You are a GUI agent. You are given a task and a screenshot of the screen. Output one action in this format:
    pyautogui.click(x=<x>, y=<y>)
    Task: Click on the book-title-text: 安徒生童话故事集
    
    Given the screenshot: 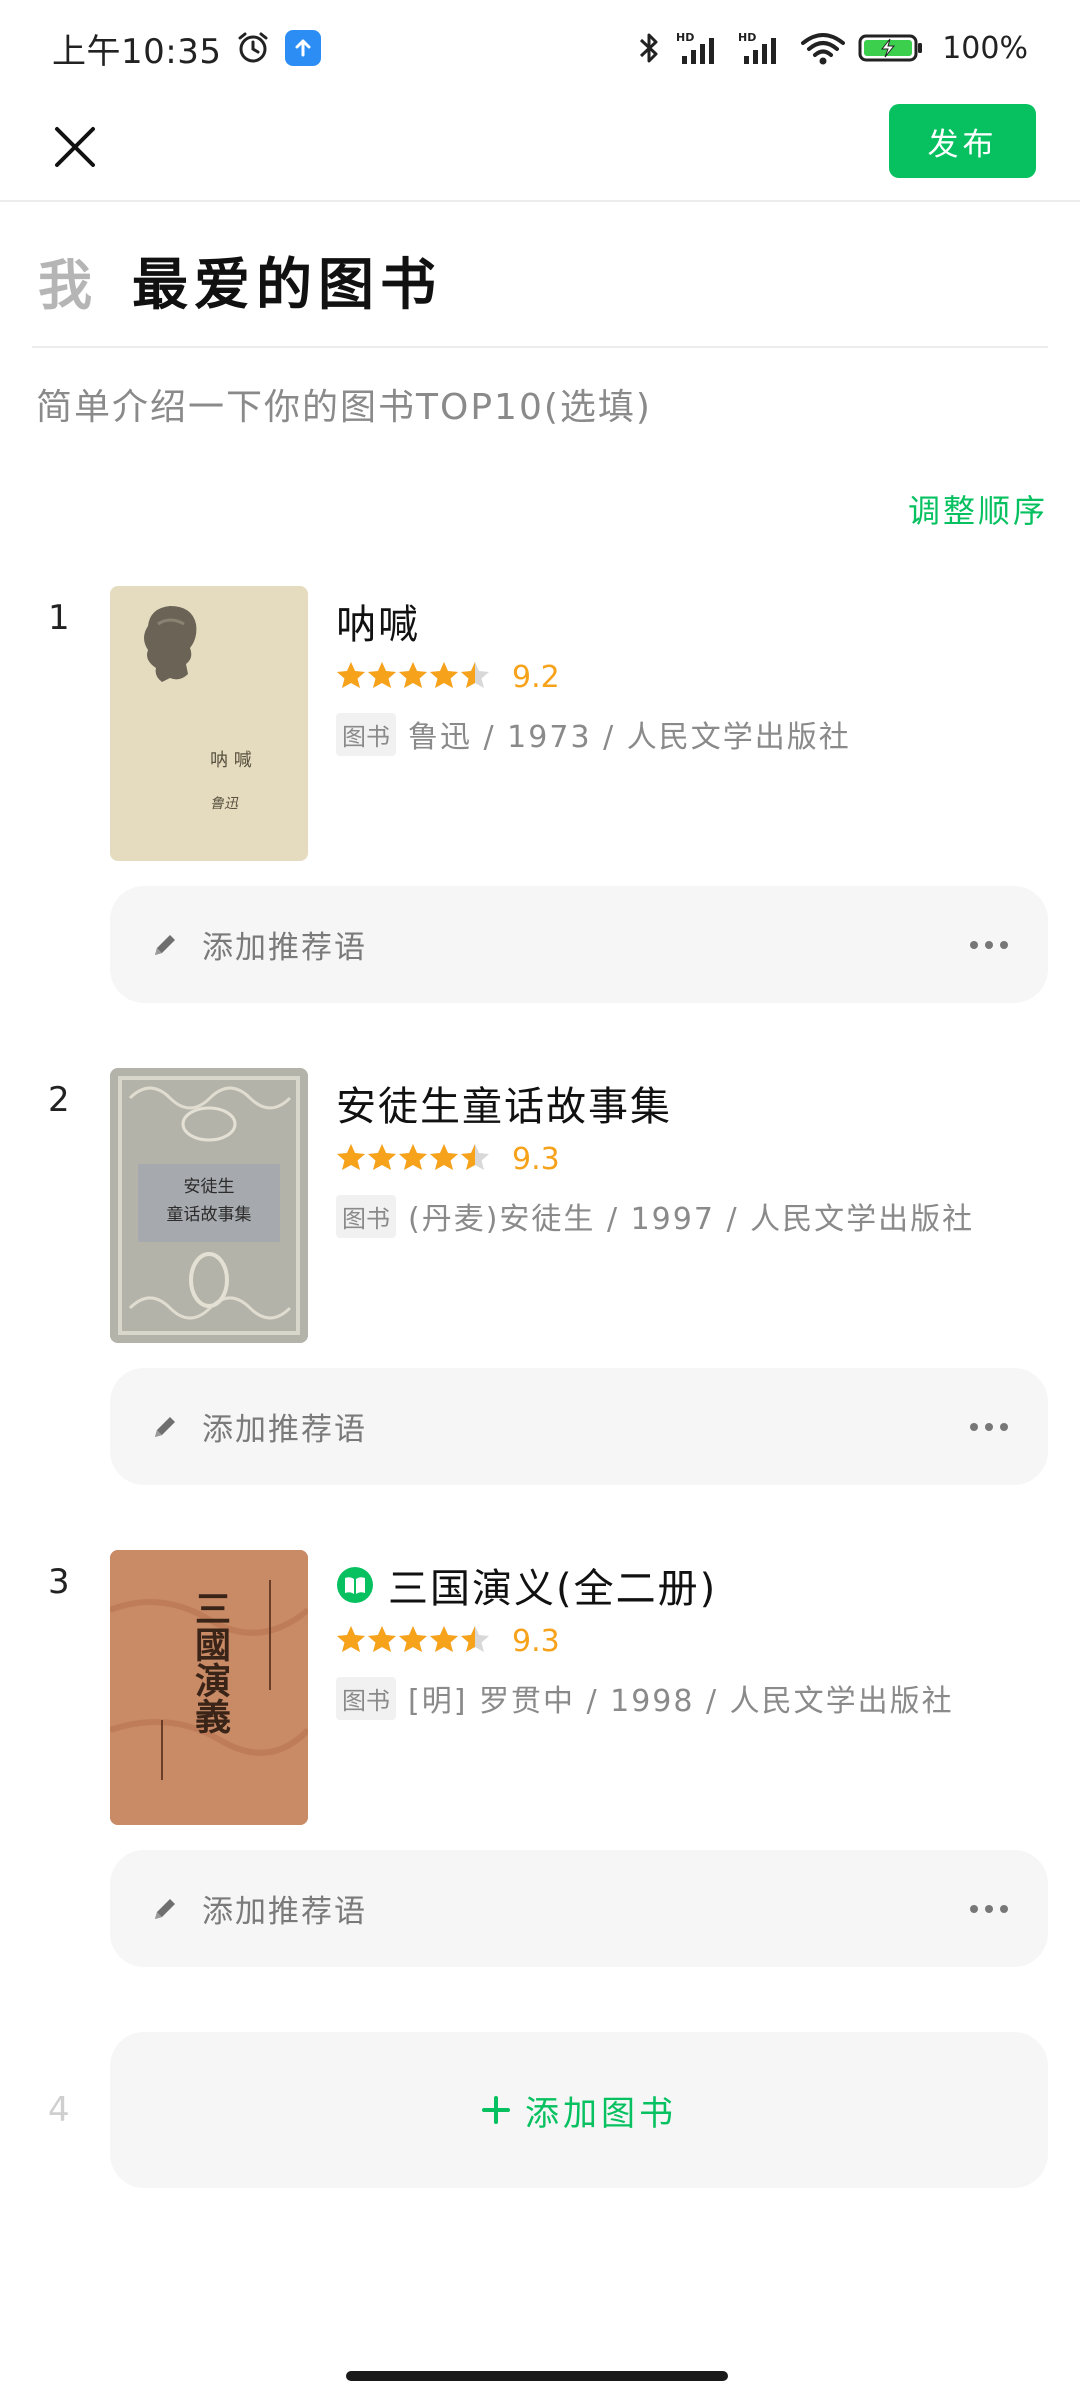 What is the action you would take?
    pyautogui.click(x=504, y=1107)
    